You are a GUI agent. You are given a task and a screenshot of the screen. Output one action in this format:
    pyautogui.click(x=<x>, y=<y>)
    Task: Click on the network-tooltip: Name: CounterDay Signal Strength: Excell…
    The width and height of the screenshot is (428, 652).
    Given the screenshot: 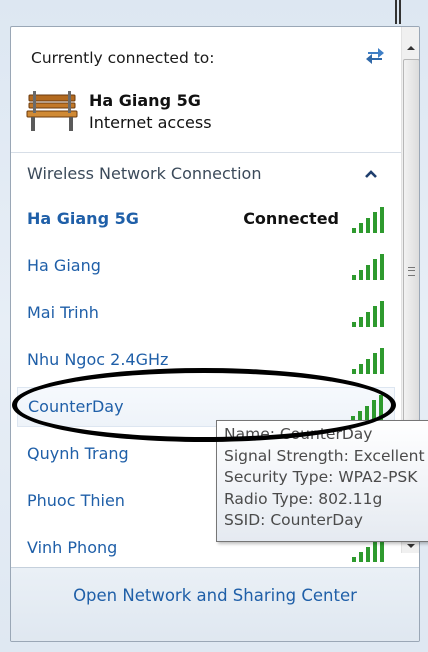 What is the action you would take?
    pyautogui.click(x=322, y=481)
    